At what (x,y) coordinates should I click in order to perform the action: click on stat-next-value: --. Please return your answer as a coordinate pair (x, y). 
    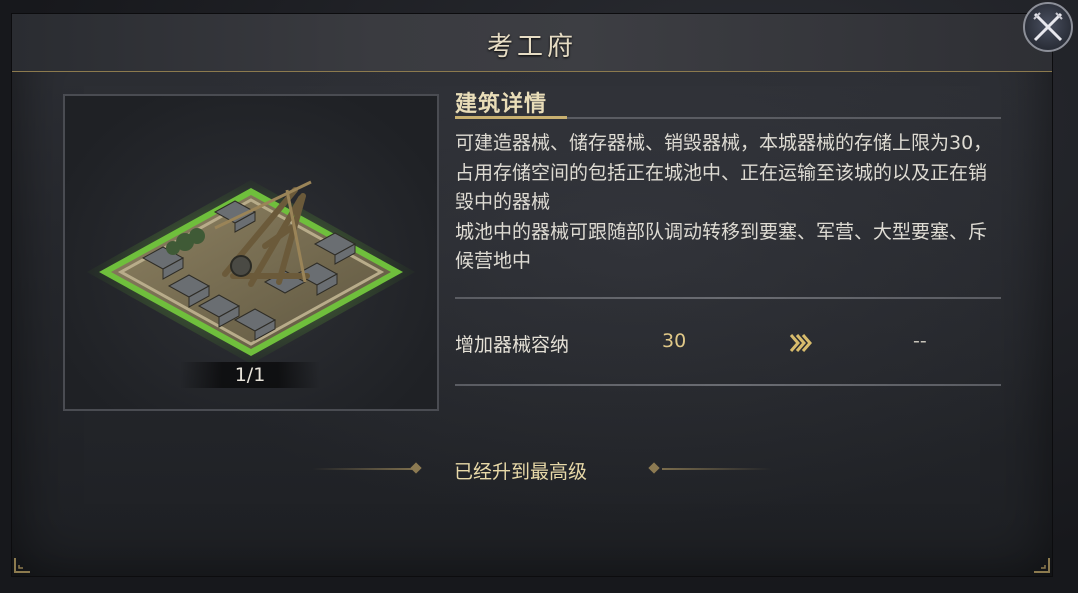
    Looking at the image, I should click on (920, 341).